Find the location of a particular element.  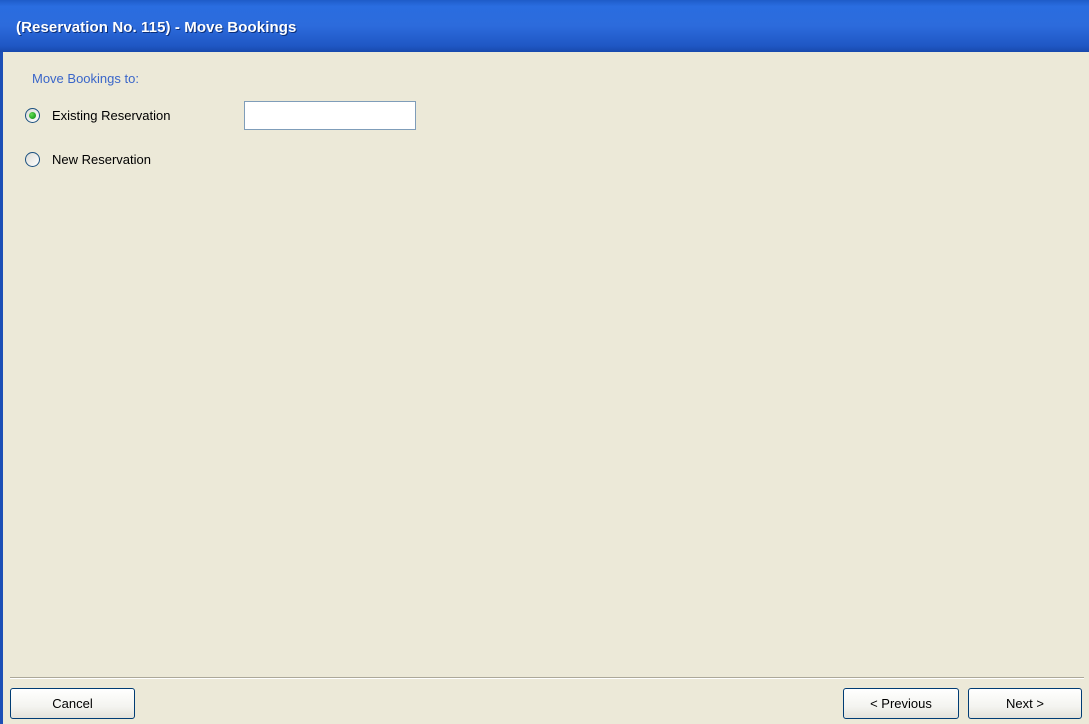

new-reservation-option: New Reservation is located at coordinates (88, 159).